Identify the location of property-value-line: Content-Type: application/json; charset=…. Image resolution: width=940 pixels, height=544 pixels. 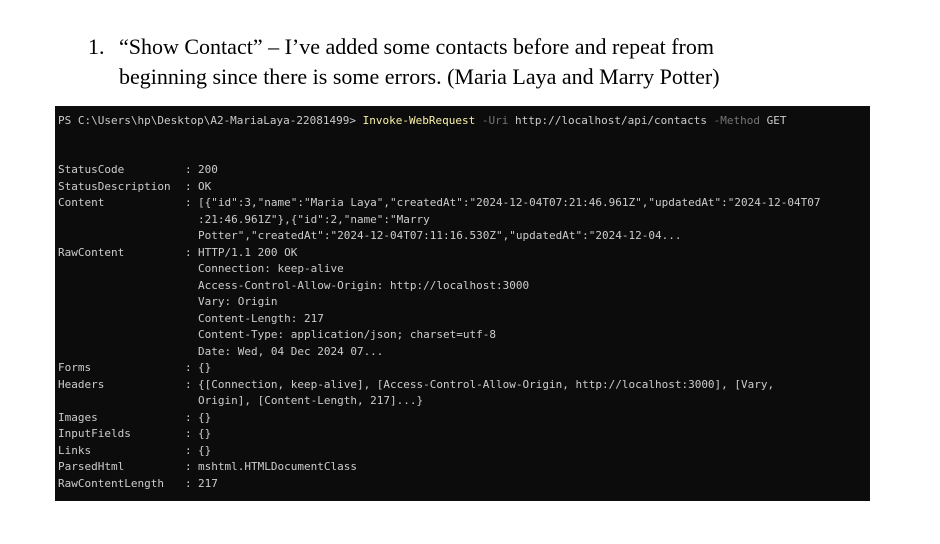
(347, 334).